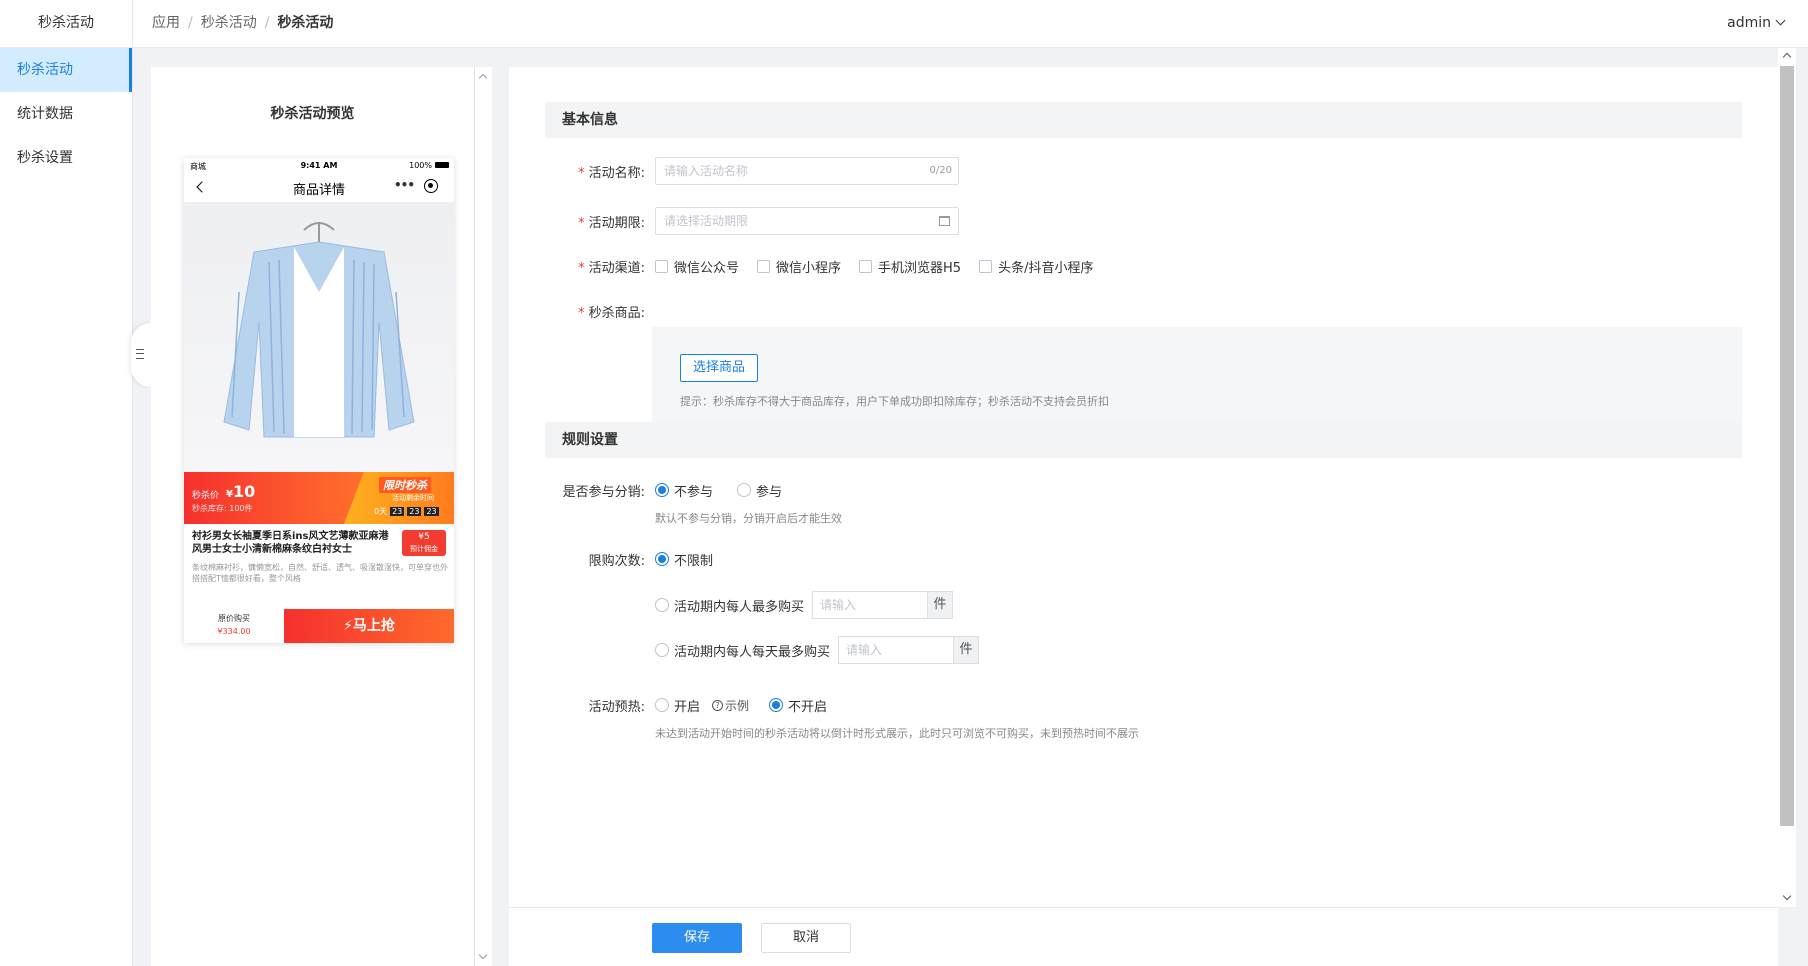  What do you see at coordinates (373, 626) in the screenshot?
I see `buy-now-label: 马上抢` at bounding box center [373, 626].